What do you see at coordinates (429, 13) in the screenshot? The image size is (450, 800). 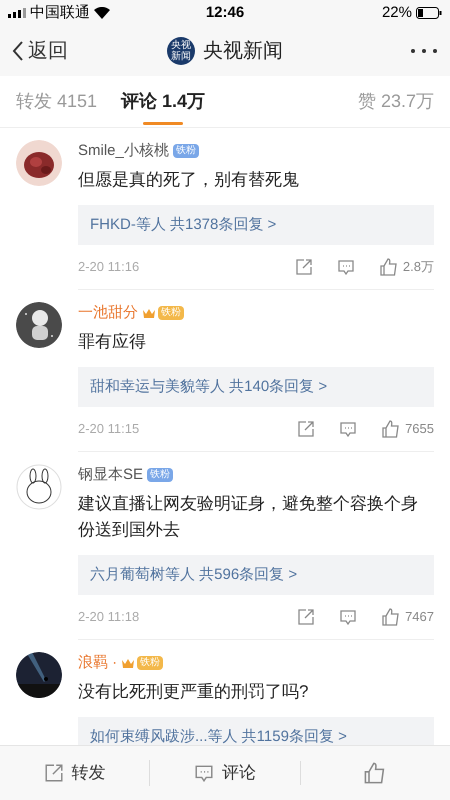 I see `battery-icon` at bounding box center [429, 13].